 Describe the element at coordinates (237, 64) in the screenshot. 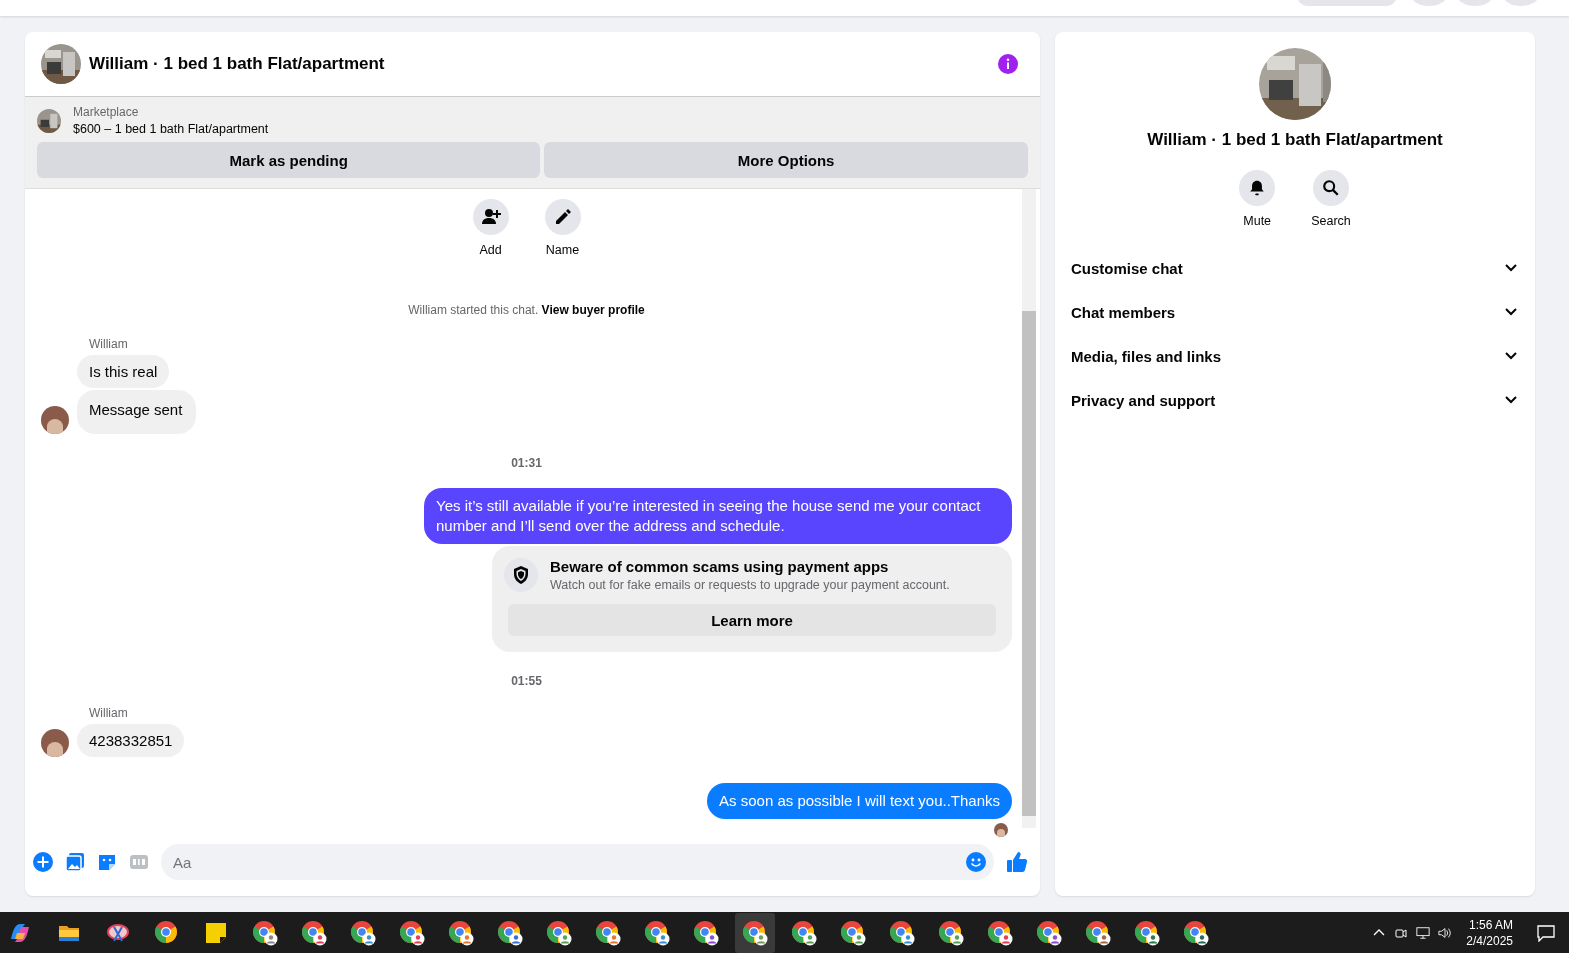

I see `chat-title: William · 1 bed 1 bath Flat/apartment` at that location.